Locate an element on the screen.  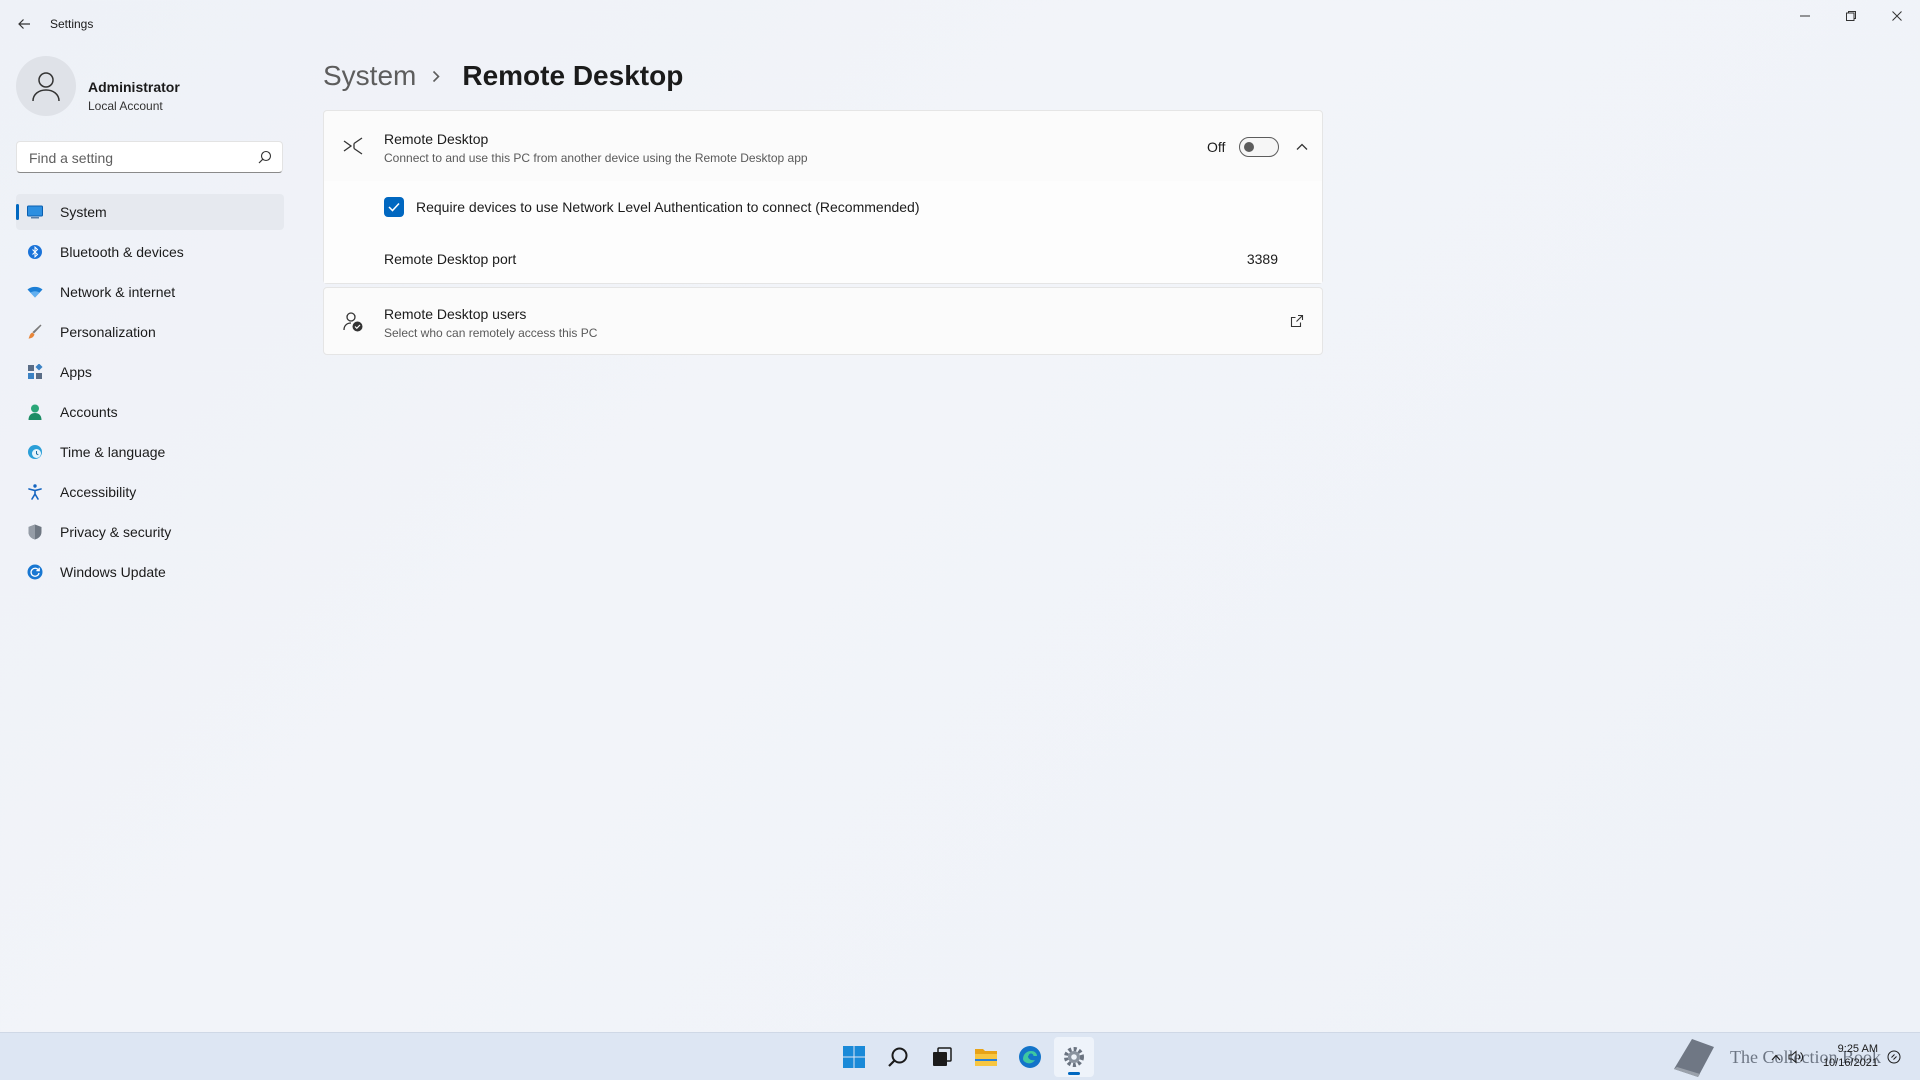
window-controls is located at coordinates (1851, 16).